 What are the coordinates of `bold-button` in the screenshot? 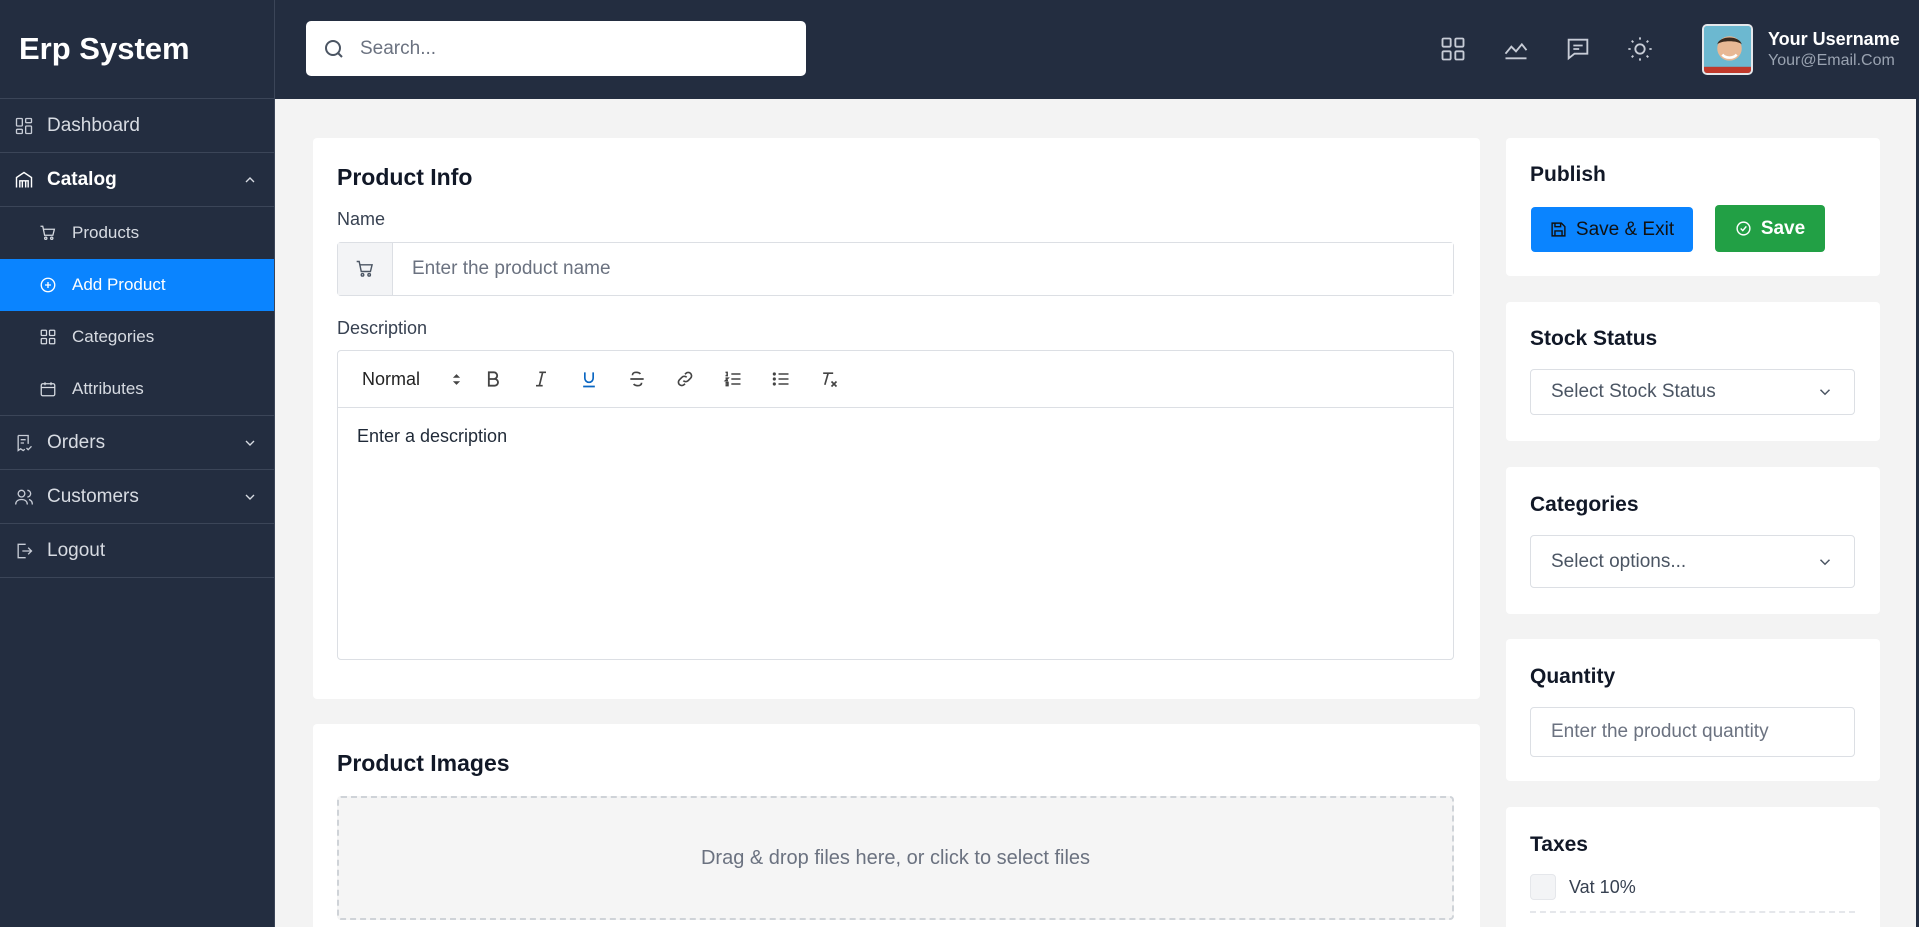 It's located at (493, 379).